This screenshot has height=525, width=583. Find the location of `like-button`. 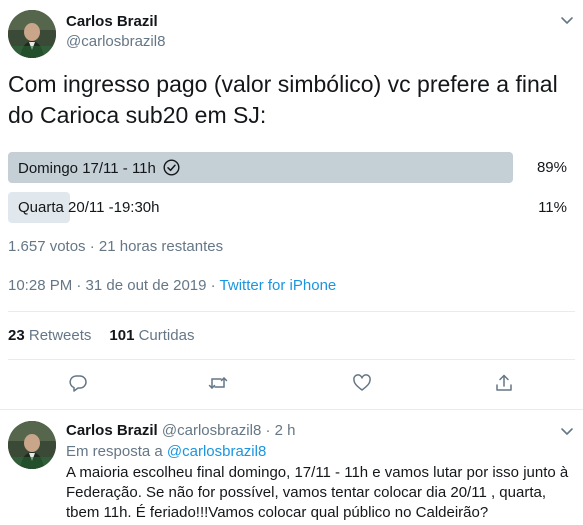

like-button is located at coordinates (364, 385).